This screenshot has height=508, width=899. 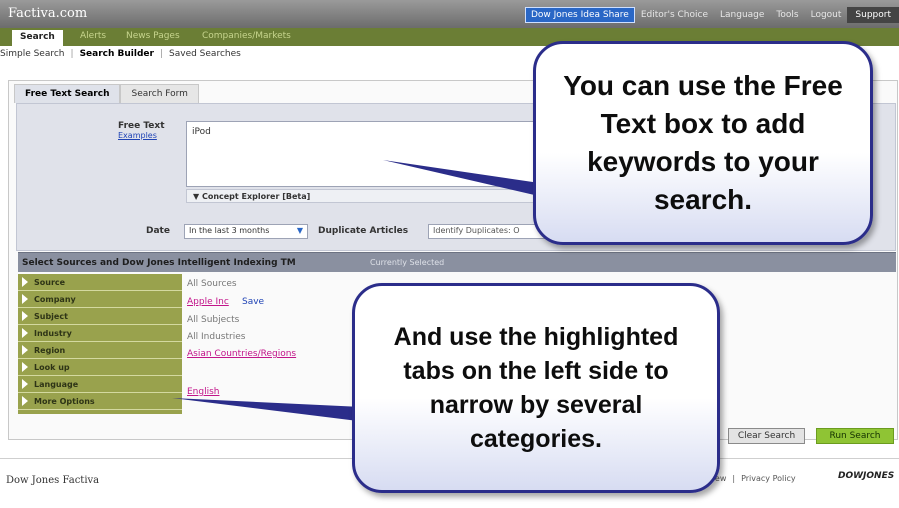 What do you see at coordinates (267, 409) in the screenshot?
I see `callout-pointer-bottom` at bounding box center [267, 409].